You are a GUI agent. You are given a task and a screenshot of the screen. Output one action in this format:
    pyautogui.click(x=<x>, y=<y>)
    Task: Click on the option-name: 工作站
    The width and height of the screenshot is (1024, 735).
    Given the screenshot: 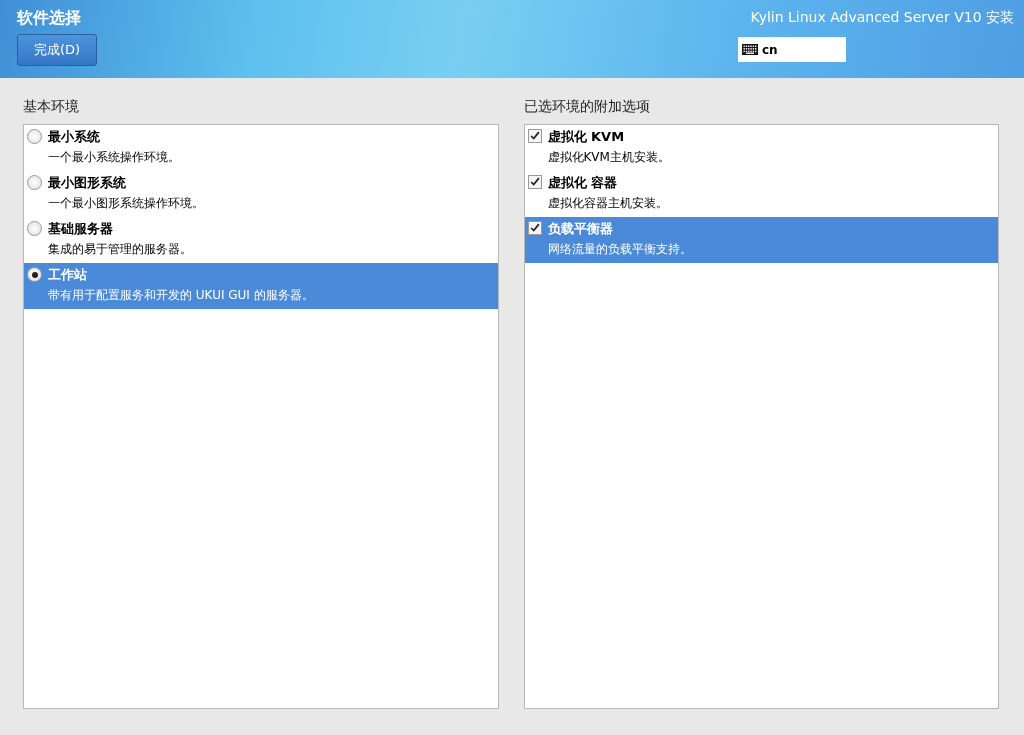 What is the action you would take?
    pyautogui.click(x=68, y=275)
    